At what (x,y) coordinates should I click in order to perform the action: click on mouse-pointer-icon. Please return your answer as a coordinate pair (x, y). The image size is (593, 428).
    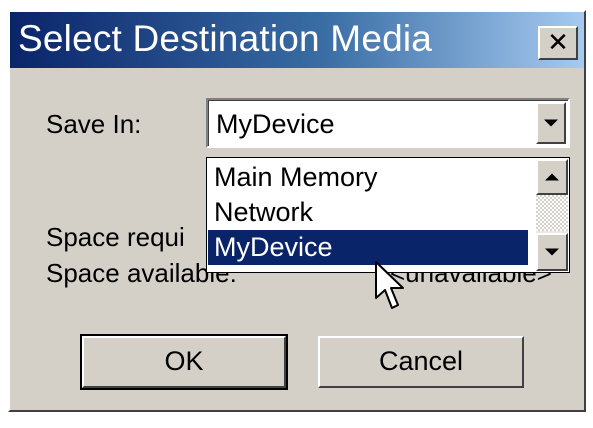
    Looking at the image, I should click on (389, 285).